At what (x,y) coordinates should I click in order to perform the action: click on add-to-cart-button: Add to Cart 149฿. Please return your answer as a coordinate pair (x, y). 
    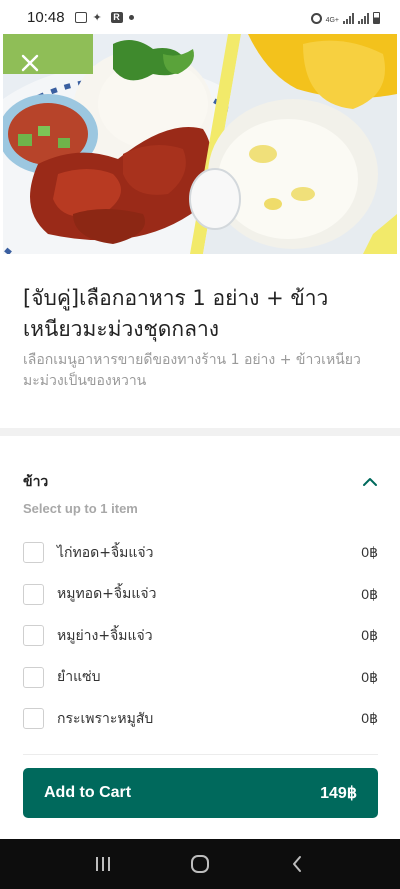
    Looking at the image, I should click on (200, 793).